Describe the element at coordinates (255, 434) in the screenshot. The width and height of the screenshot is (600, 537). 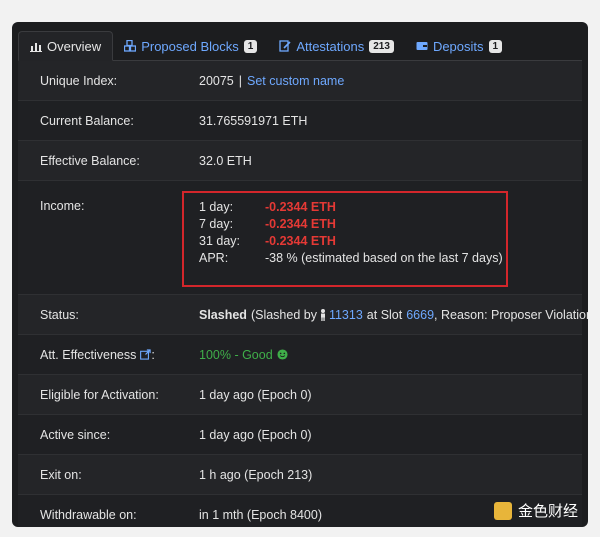
I see `active-since-value: 1 day ago (Epoch 0)` at that location.